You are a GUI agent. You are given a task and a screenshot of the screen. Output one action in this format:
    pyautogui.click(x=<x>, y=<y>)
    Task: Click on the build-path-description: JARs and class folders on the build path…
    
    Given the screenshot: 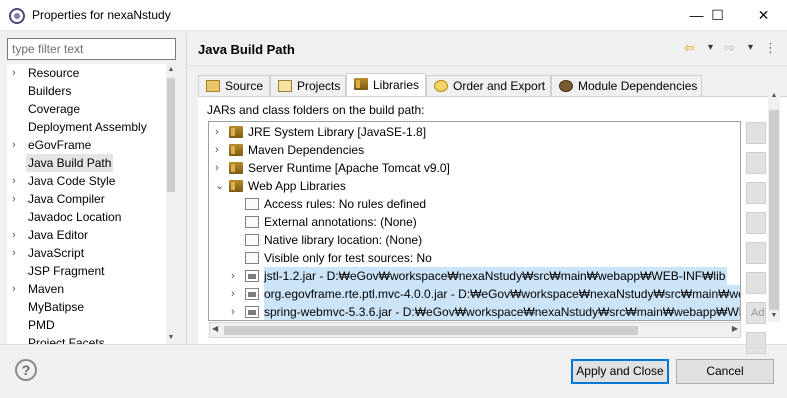 What is the action you would take?
    pyautogui.click(x=316, y=110)
    